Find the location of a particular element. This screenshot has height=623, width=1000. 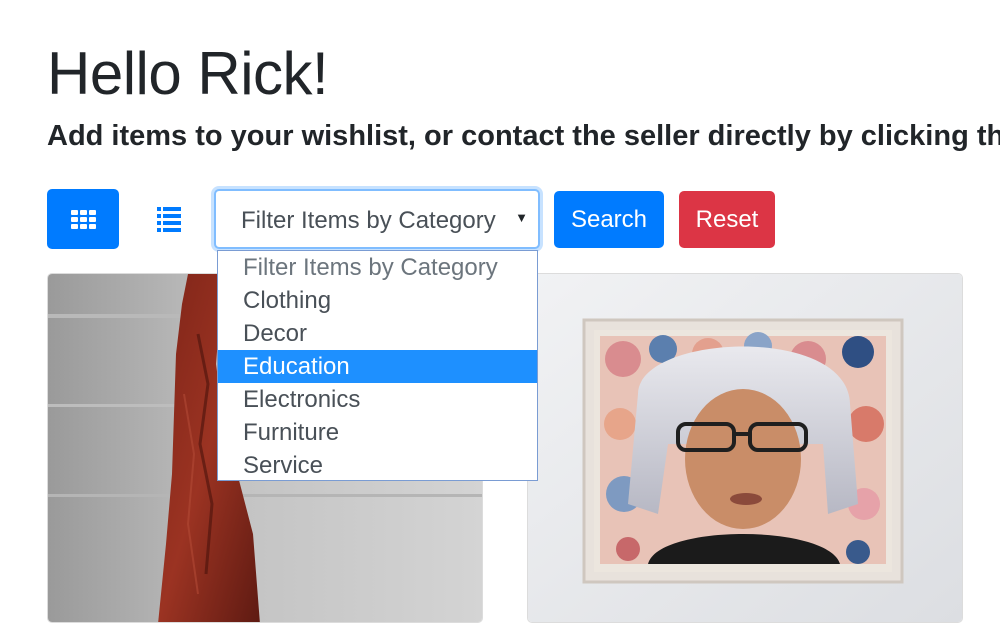

list-icon is located at coordinates (169, 219).